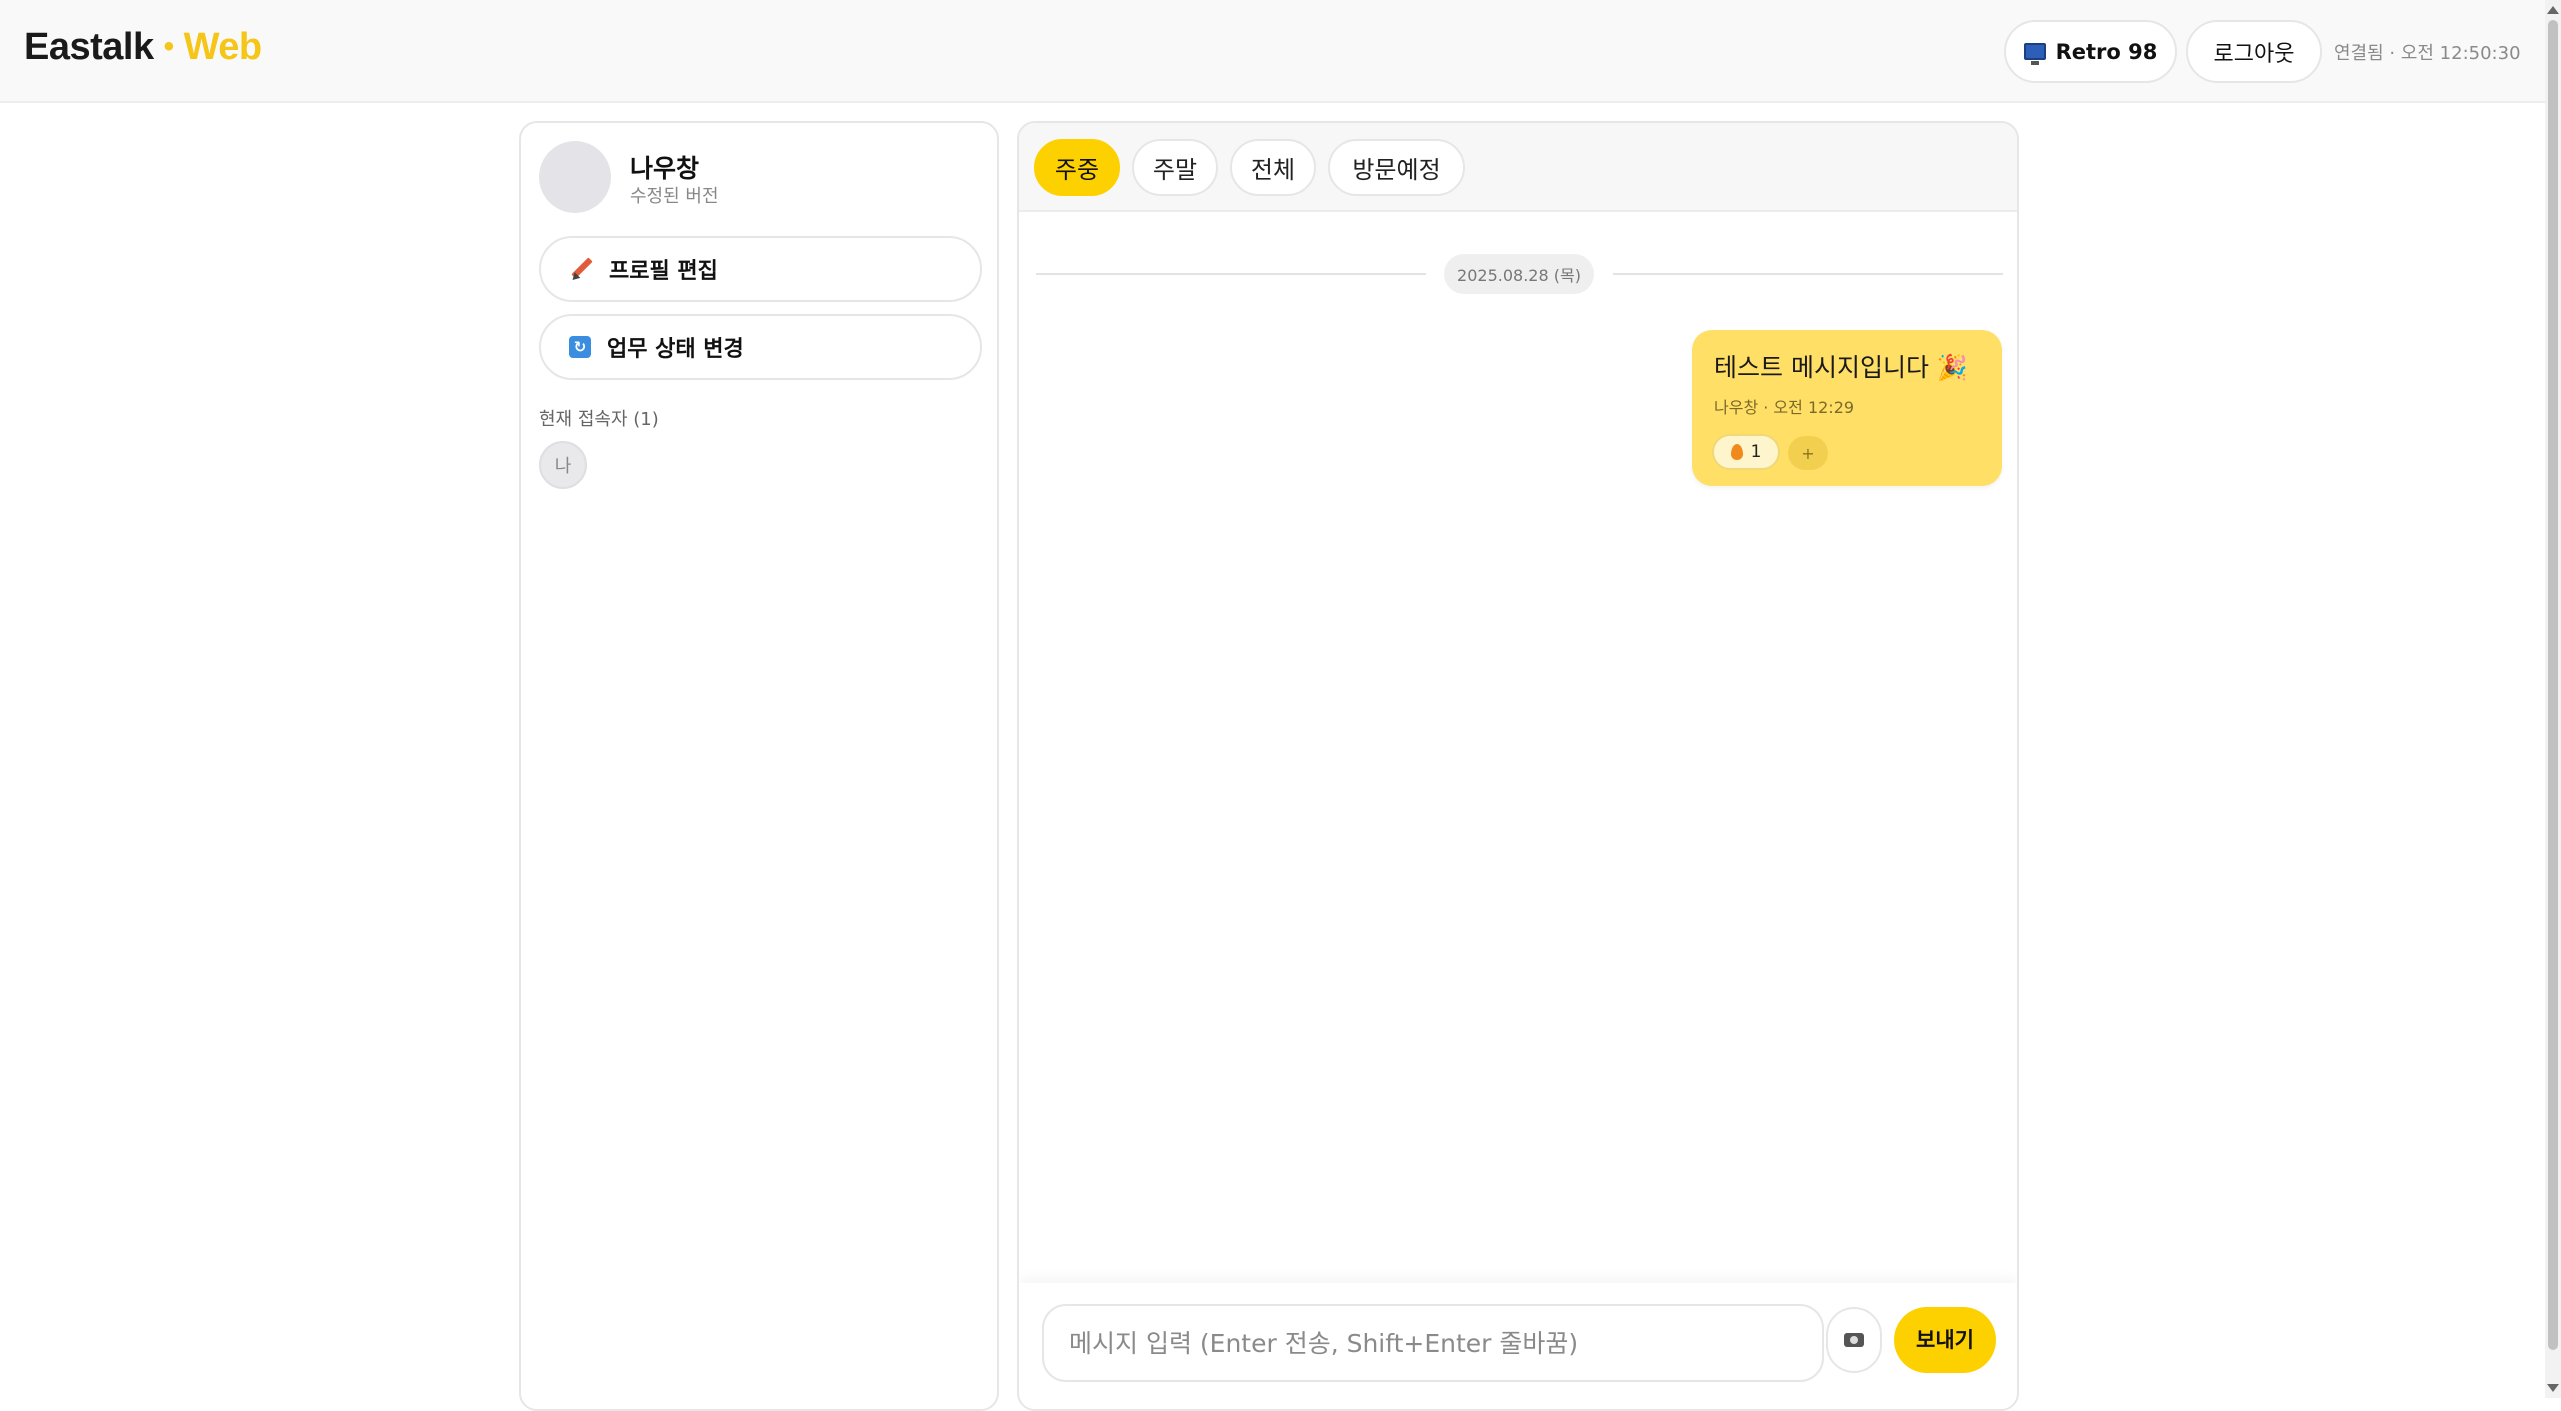 The height and width of the screenshot is (1411, 2561). I want to click on scroll-down-arrow-icon, so click(2553, 1388).